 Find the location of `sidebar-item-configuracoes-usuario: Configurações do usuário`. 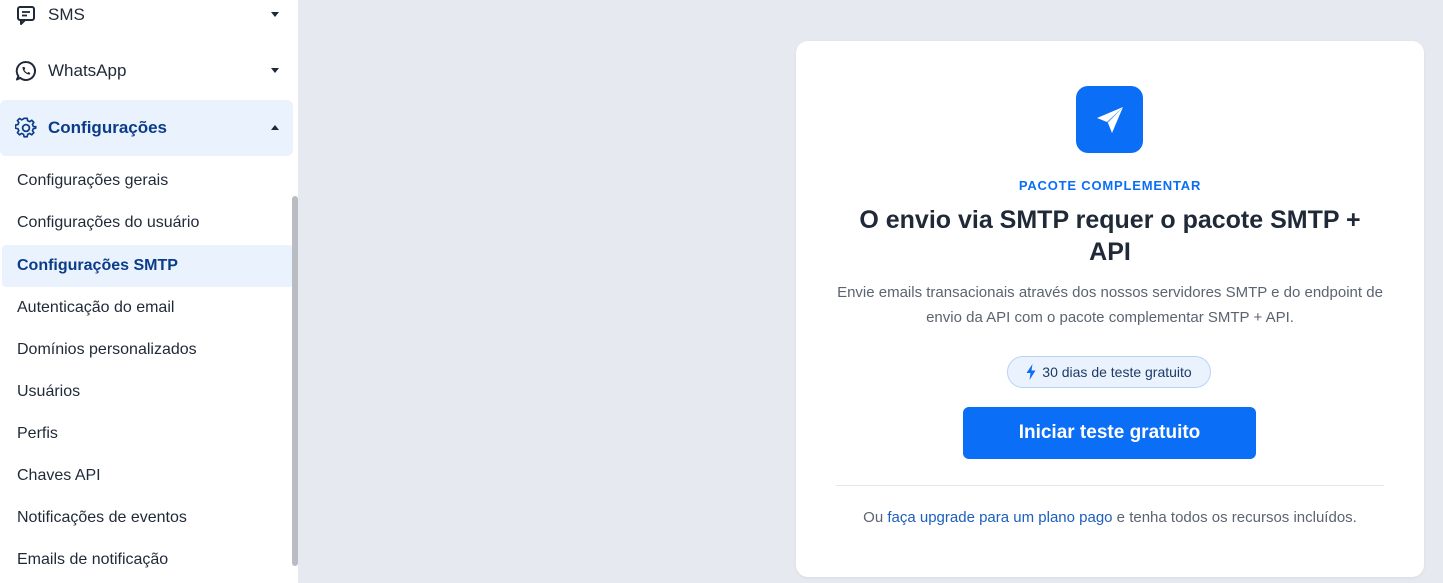

sidebar-item-configuracoes-usuario: Configurações do usuário is located at coordinates (147, 223).